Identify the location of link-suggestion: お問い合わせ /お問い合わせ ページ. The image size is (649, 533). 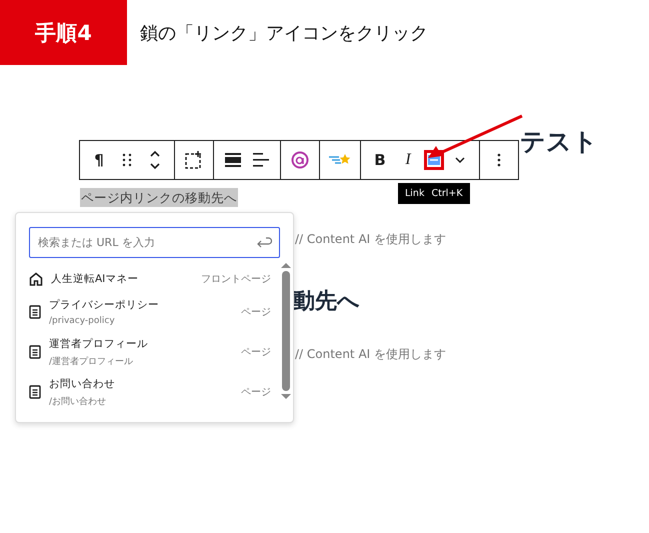
(150, 392).